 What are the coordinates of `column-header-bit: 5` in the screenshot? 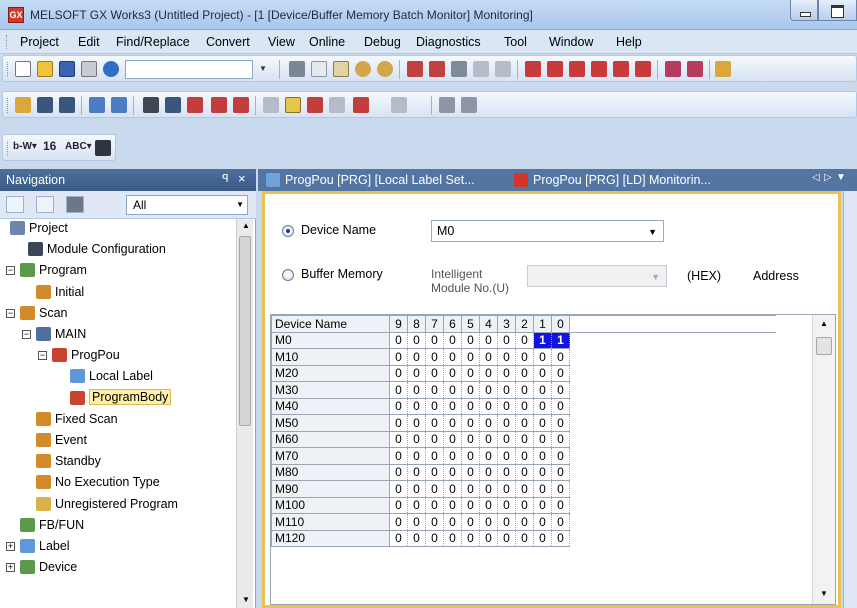 It's located at (470, 324).